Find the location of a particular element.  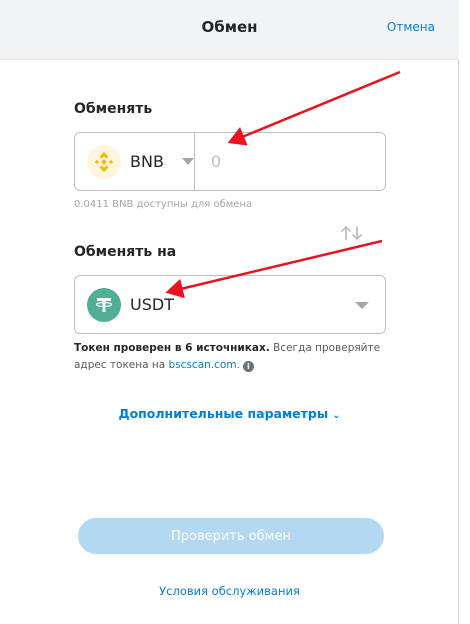

from-token-dropdown: BNB is located at coordinates (135, 161).